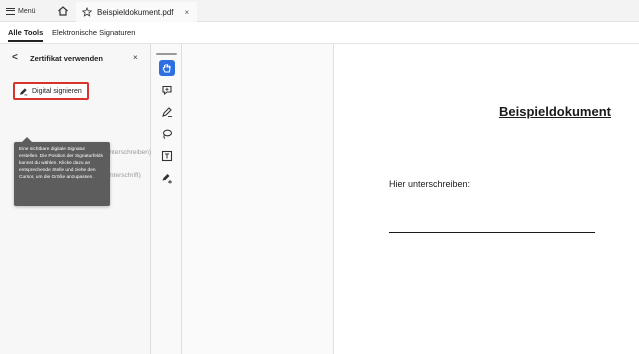 The image size is (639, 354). What do you see at coordinates (319, 11) in the screenshot?
I see `title-bar: Menü Beispieldokument.pdf ×` at bounding box center [319, 11].